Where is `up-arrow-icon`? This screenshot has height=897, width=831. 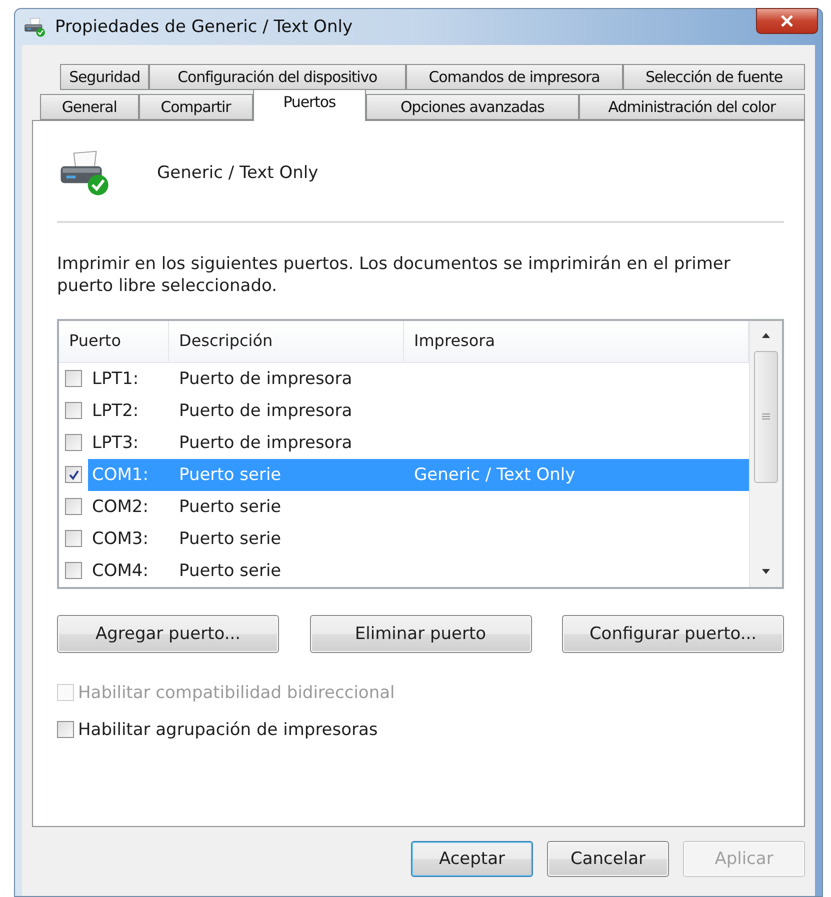 up-arrow-icon is located at coordinates (766, 335).